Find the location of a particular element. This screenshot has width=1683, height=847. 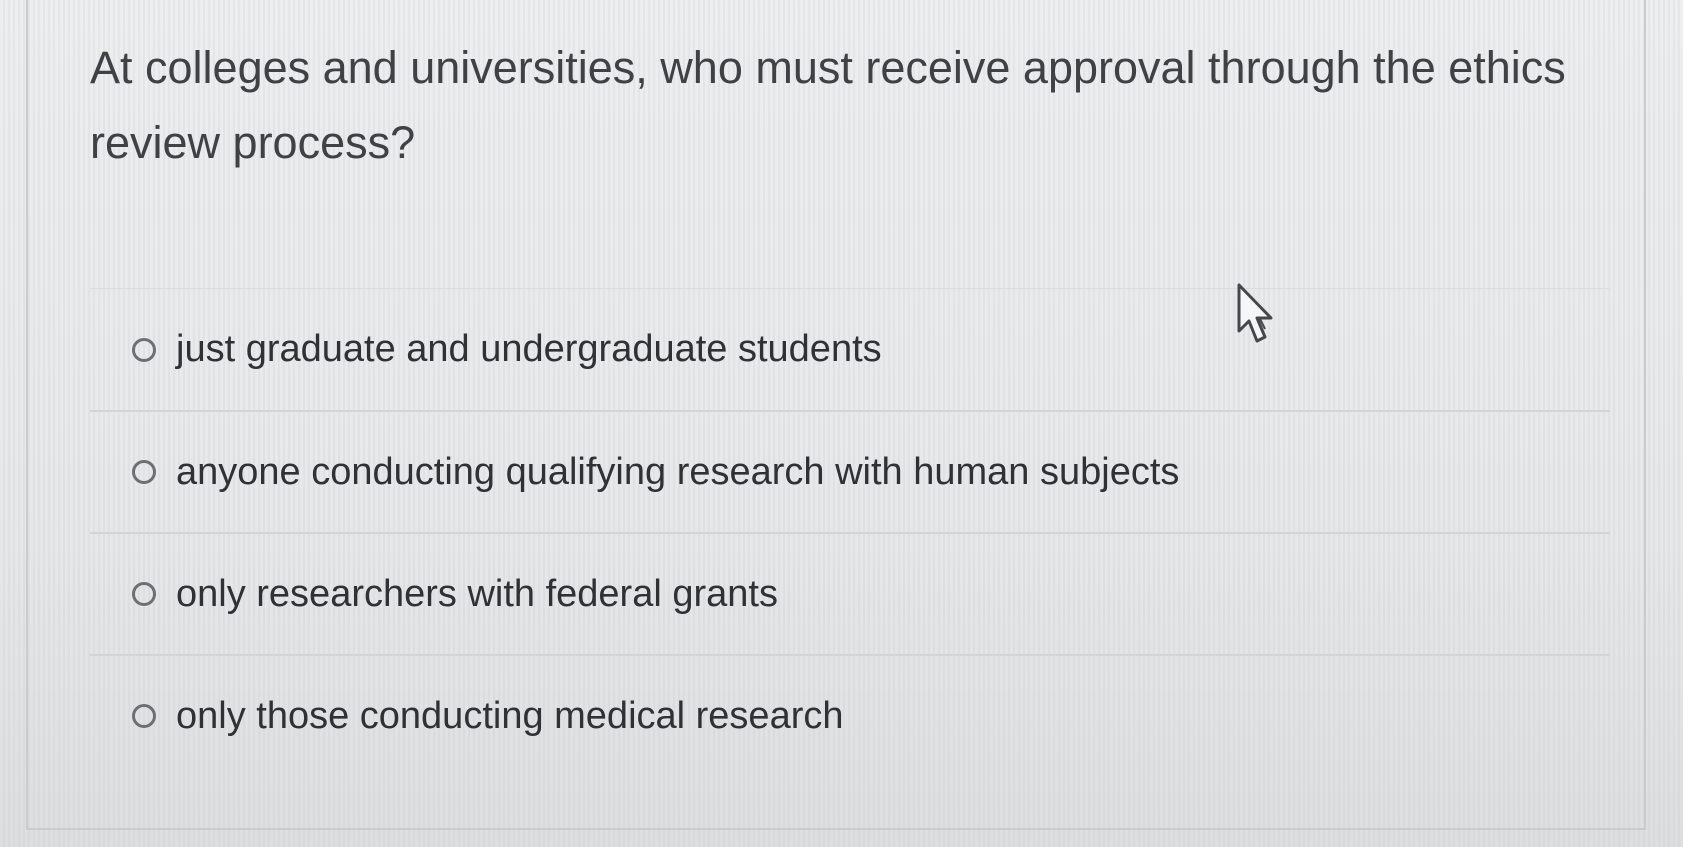

hand-pointer-icon is located at coordinates (1255, 313).